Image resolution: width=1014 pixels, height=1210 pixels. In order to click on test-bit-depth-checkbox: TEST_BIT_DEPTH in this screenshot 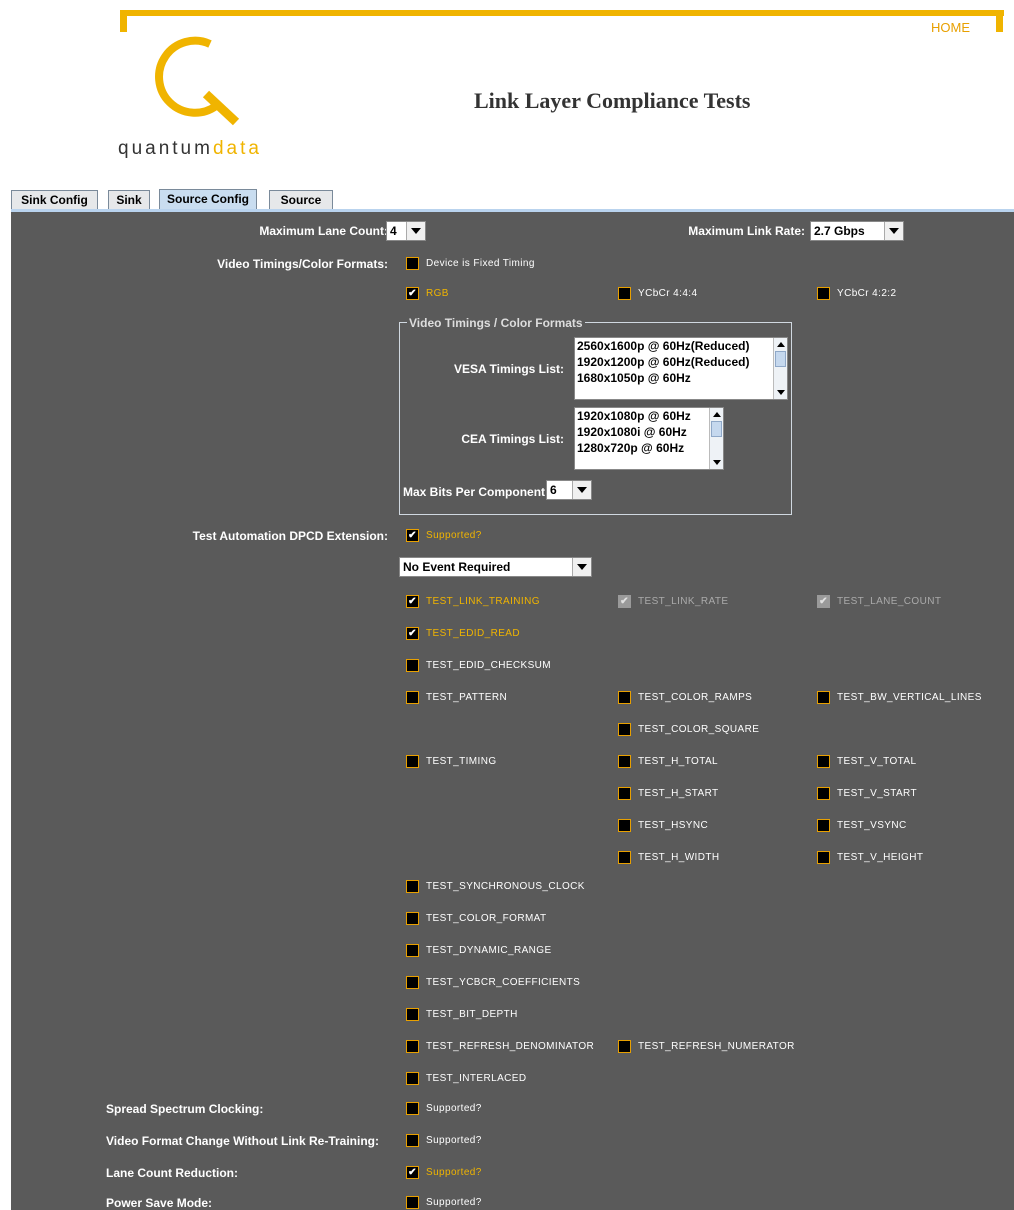, I will do `click(462, 1014)`.